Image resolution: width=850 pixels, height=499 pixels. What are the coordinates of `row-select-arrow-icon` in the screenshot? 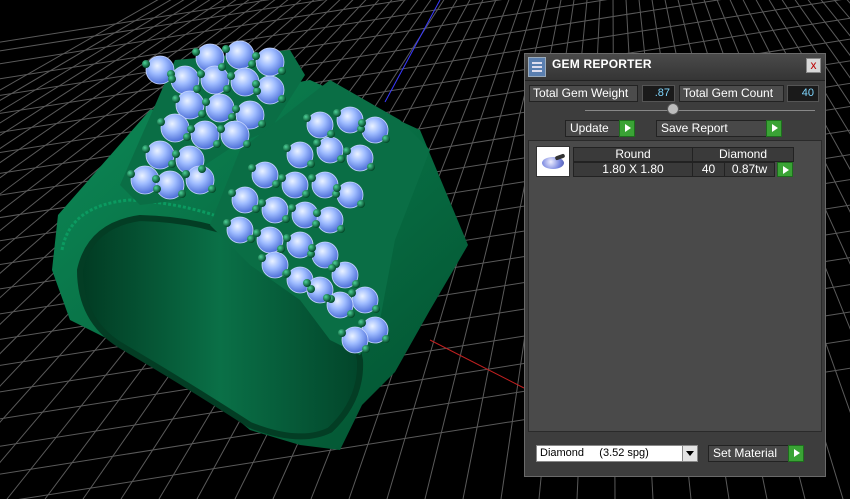 It's located at (785, 169).